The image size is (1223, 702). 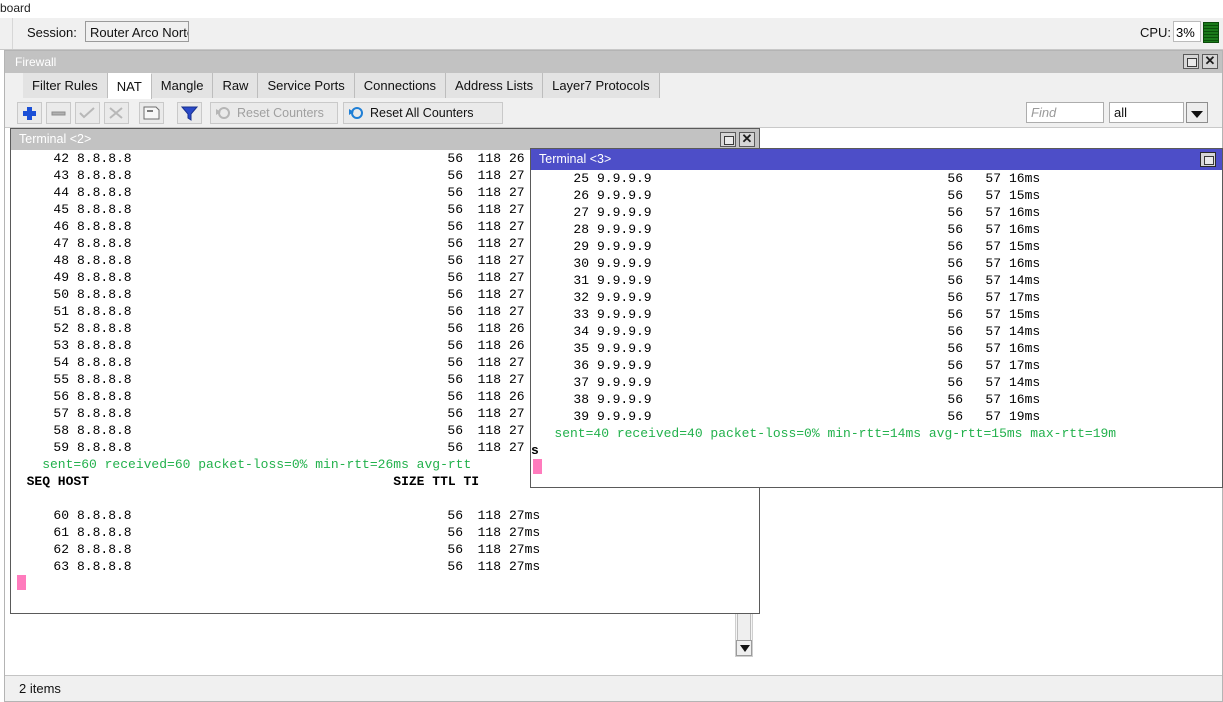 I want to click on cpu-gauge-icon, so click(x=1211, y=32).